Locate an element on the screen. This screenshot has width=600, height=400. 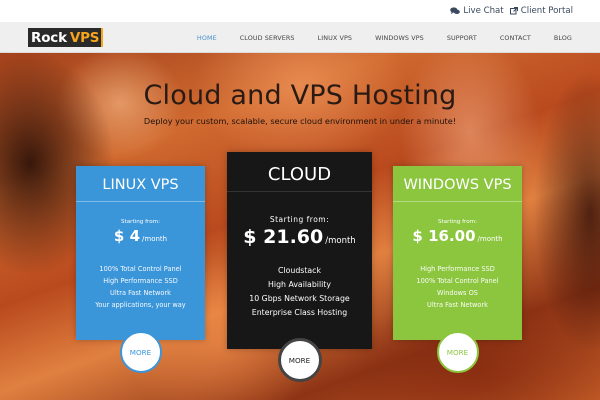
plan-feature: Cloudstack is located at coordinates (299, 270).